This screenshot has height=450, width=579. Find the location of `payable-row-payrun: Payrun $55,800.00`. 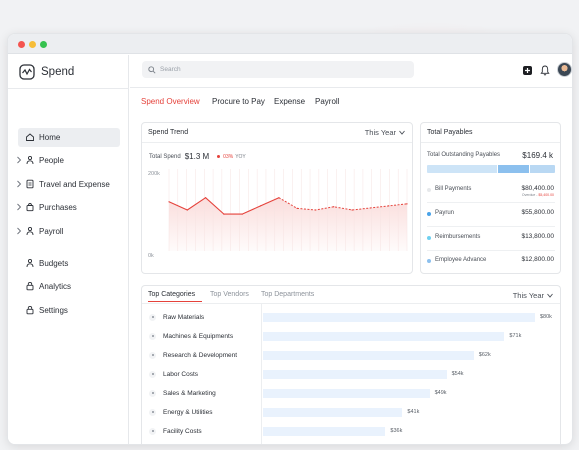

payable-row-payrun: Payrun $55,800.00 is located at coordinates (490, 215).